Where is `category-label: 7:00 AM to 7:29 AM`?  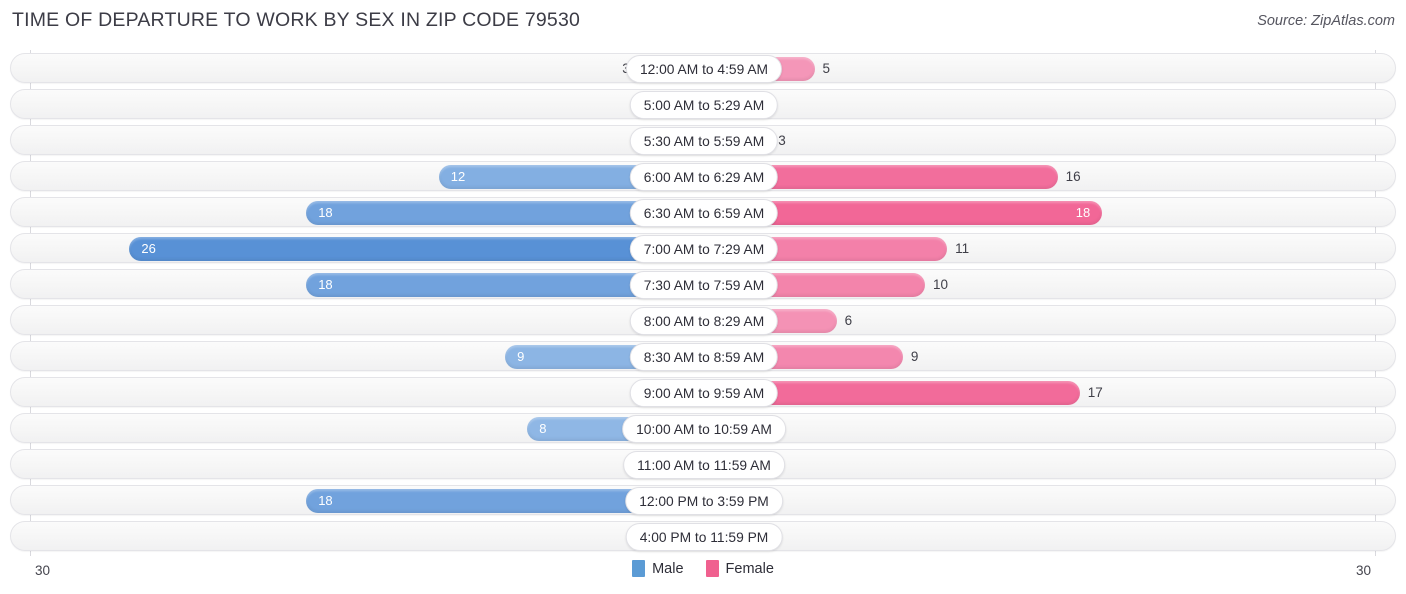
category-label: 7:00 AM to 7:29 AM is located at coordinates (704, 249).